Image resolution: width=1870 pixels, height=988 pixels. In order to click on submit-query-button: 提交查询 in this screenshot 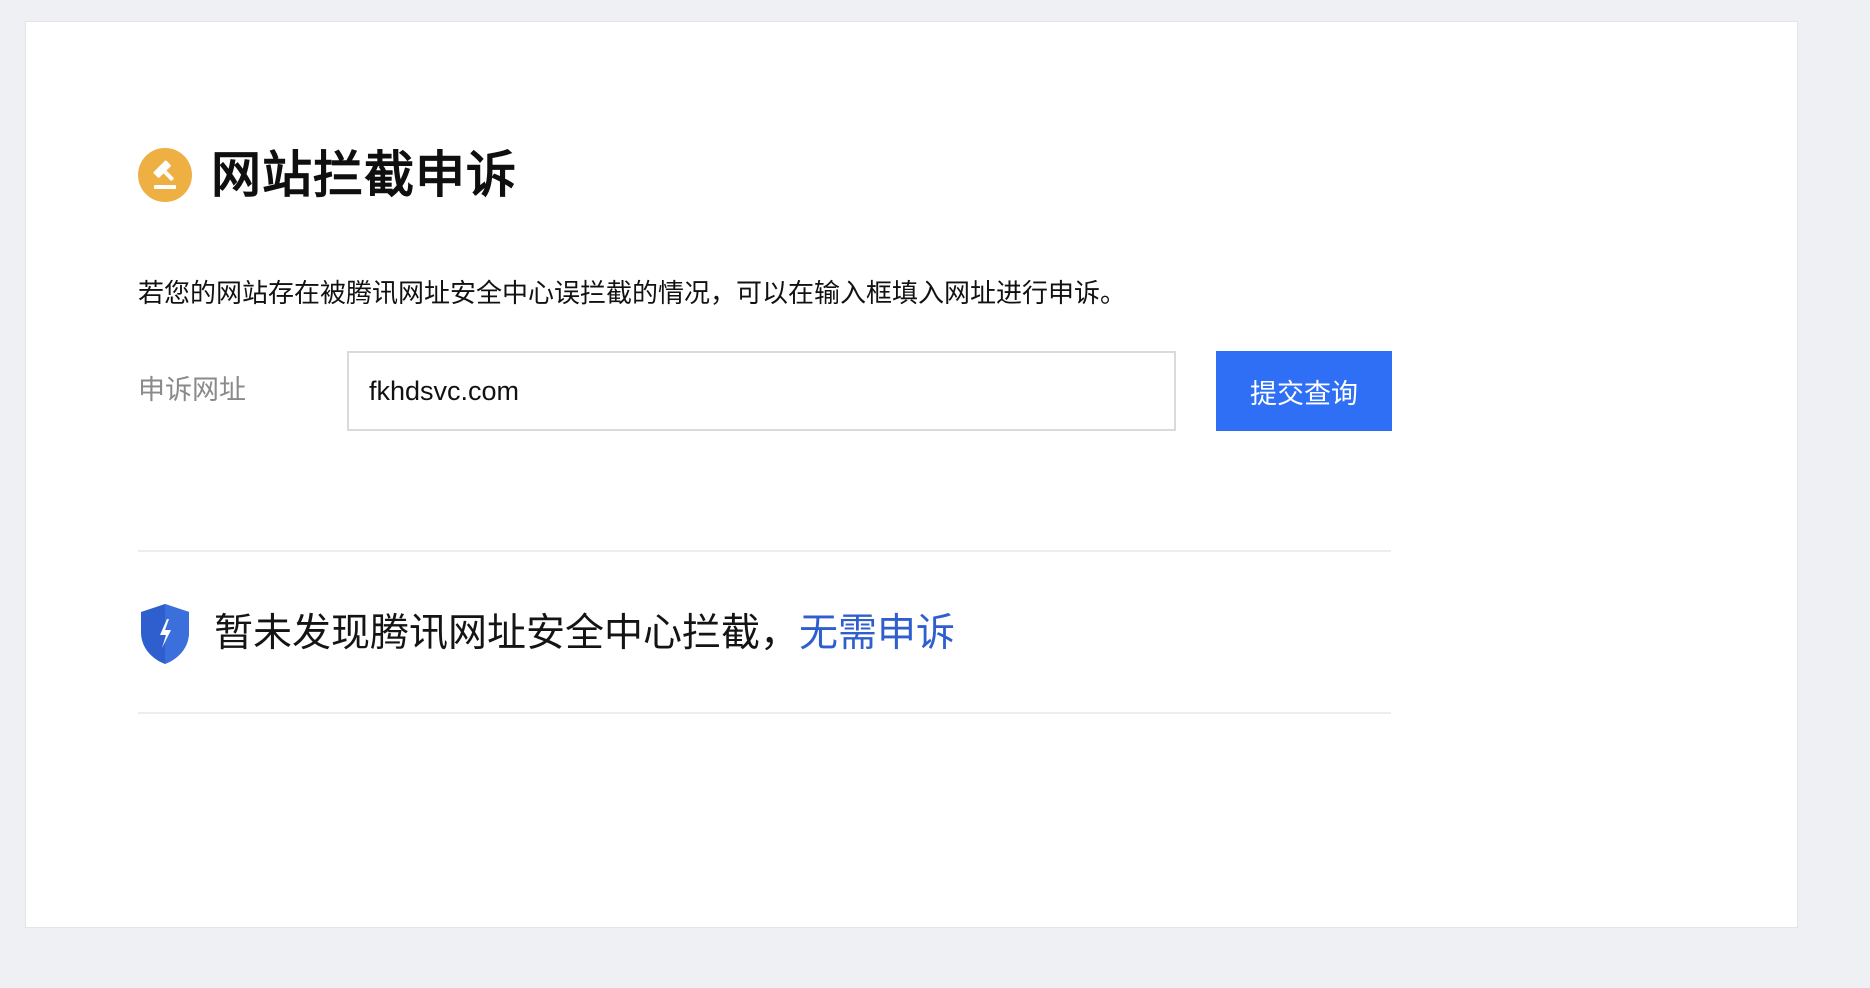, I will do `click(1304, 391)`.